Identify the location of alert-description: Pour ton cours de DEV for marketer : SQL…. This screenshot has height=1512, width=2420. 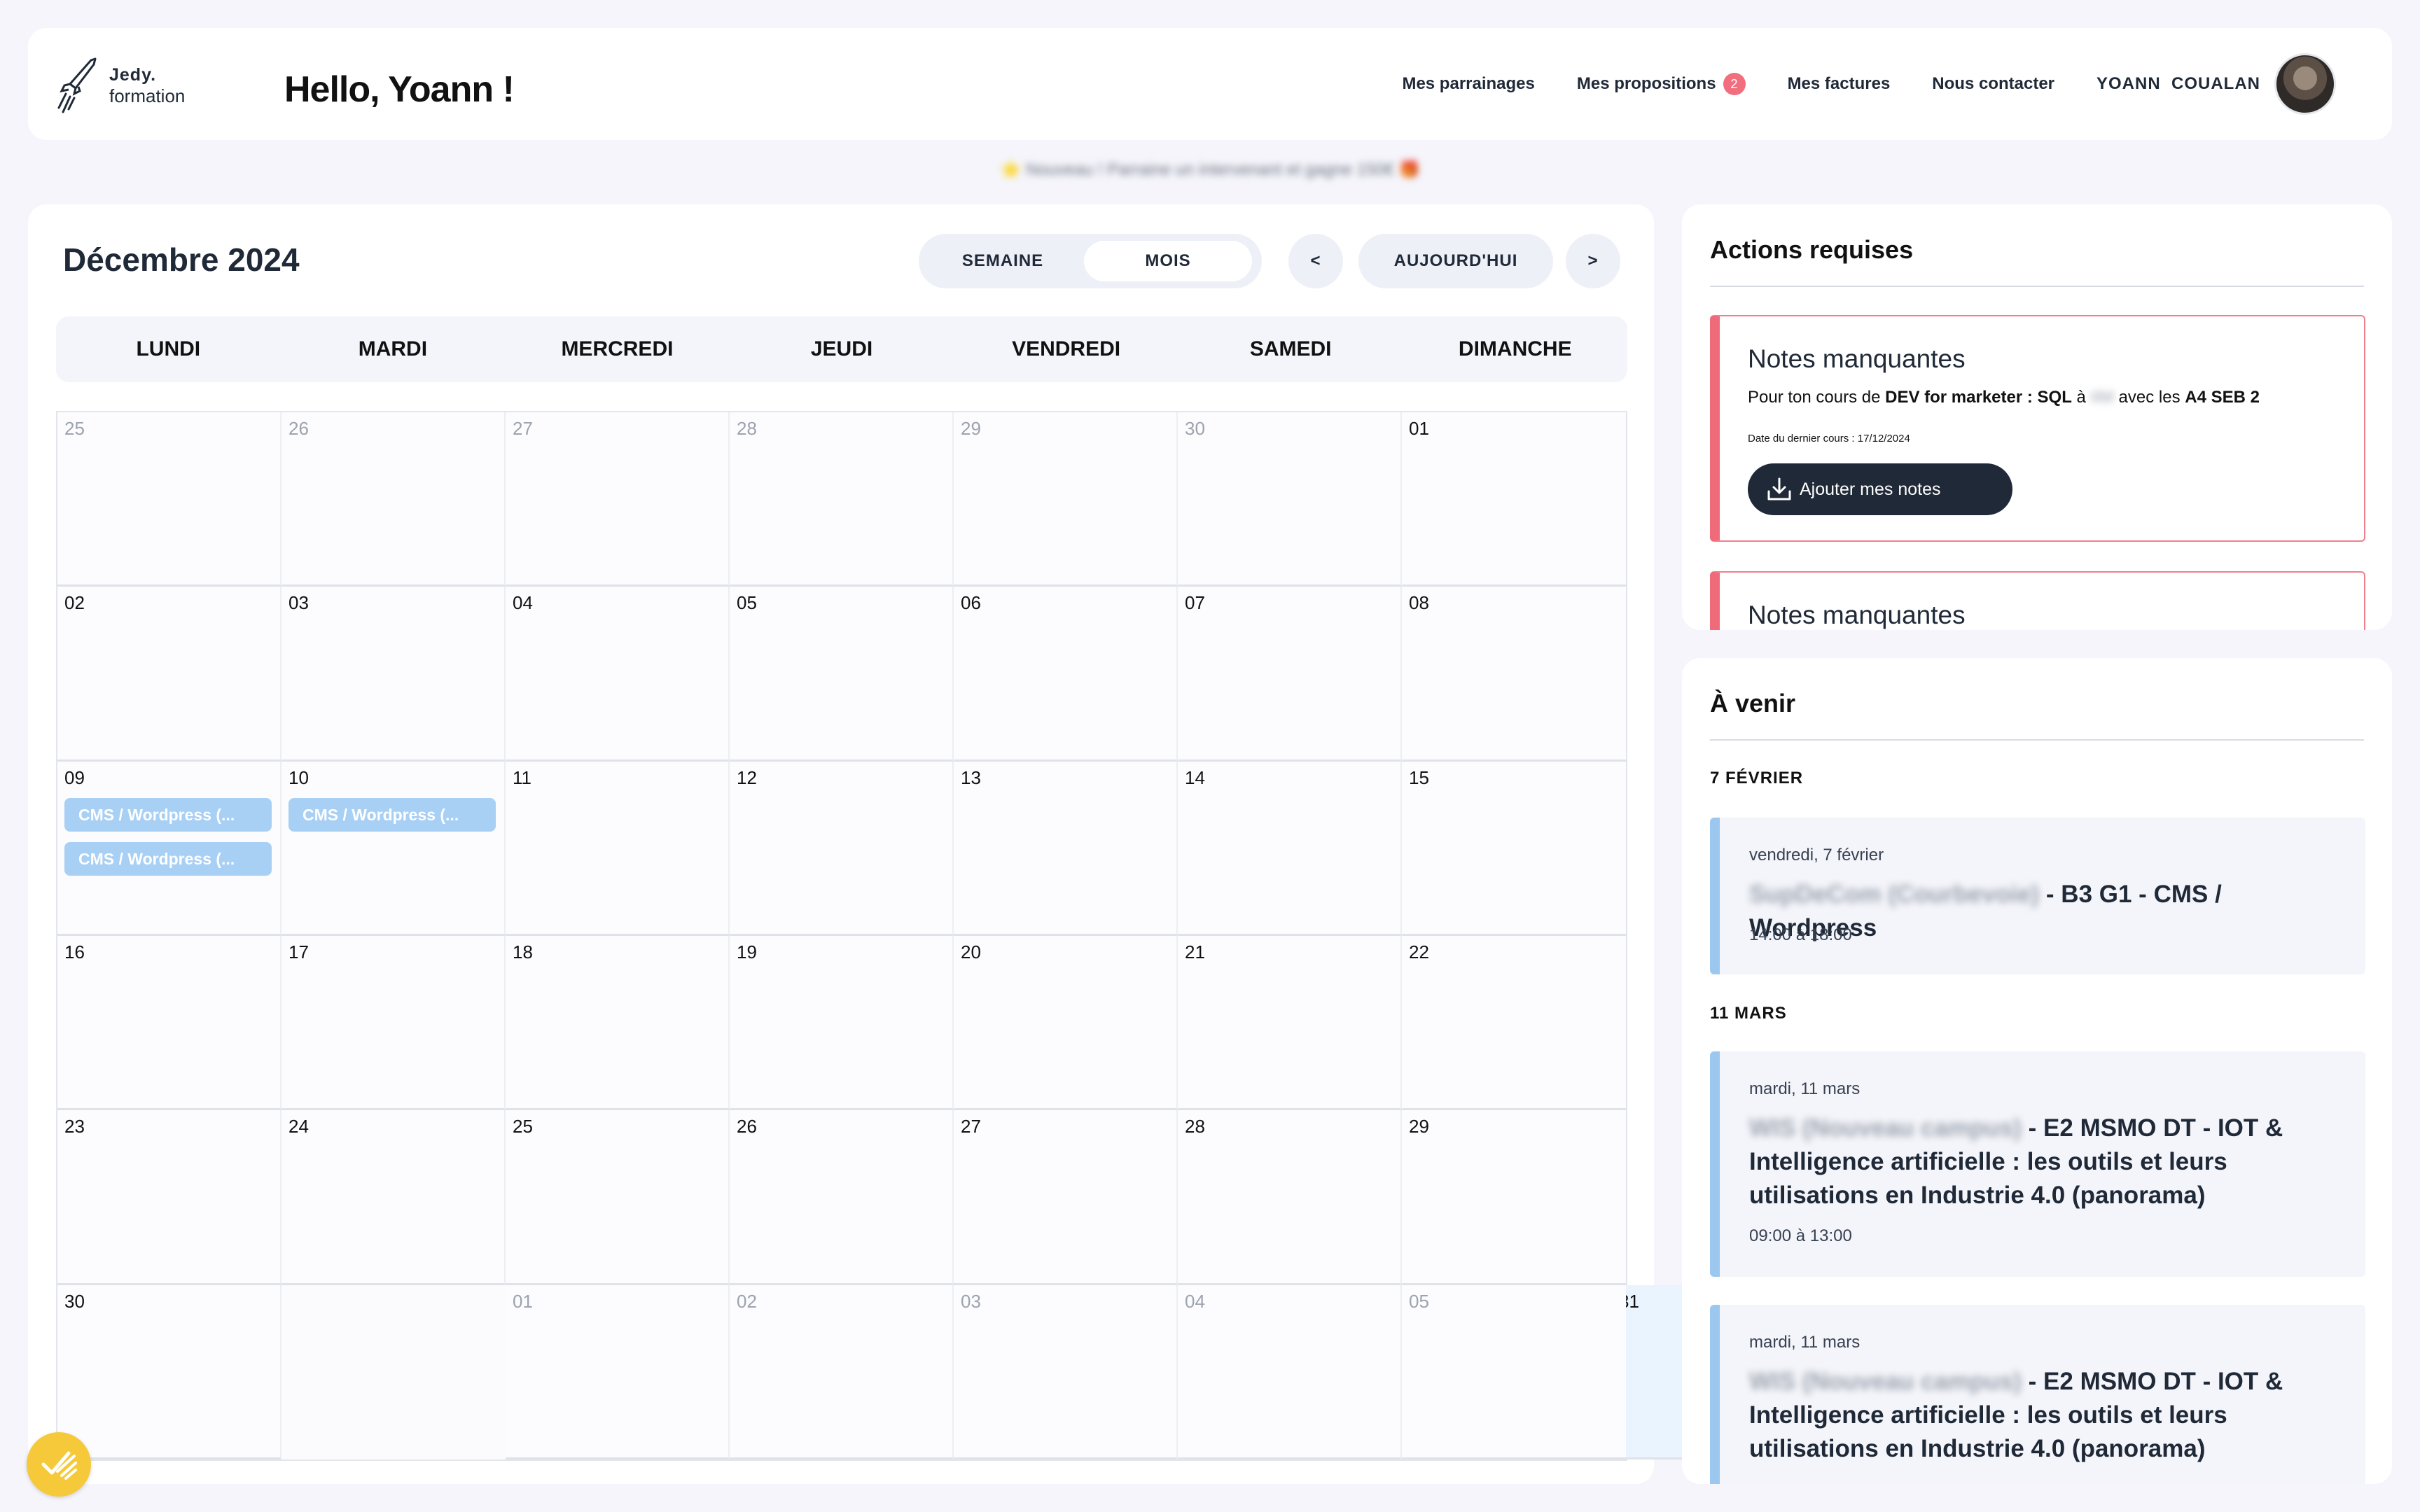
(2004, 397).